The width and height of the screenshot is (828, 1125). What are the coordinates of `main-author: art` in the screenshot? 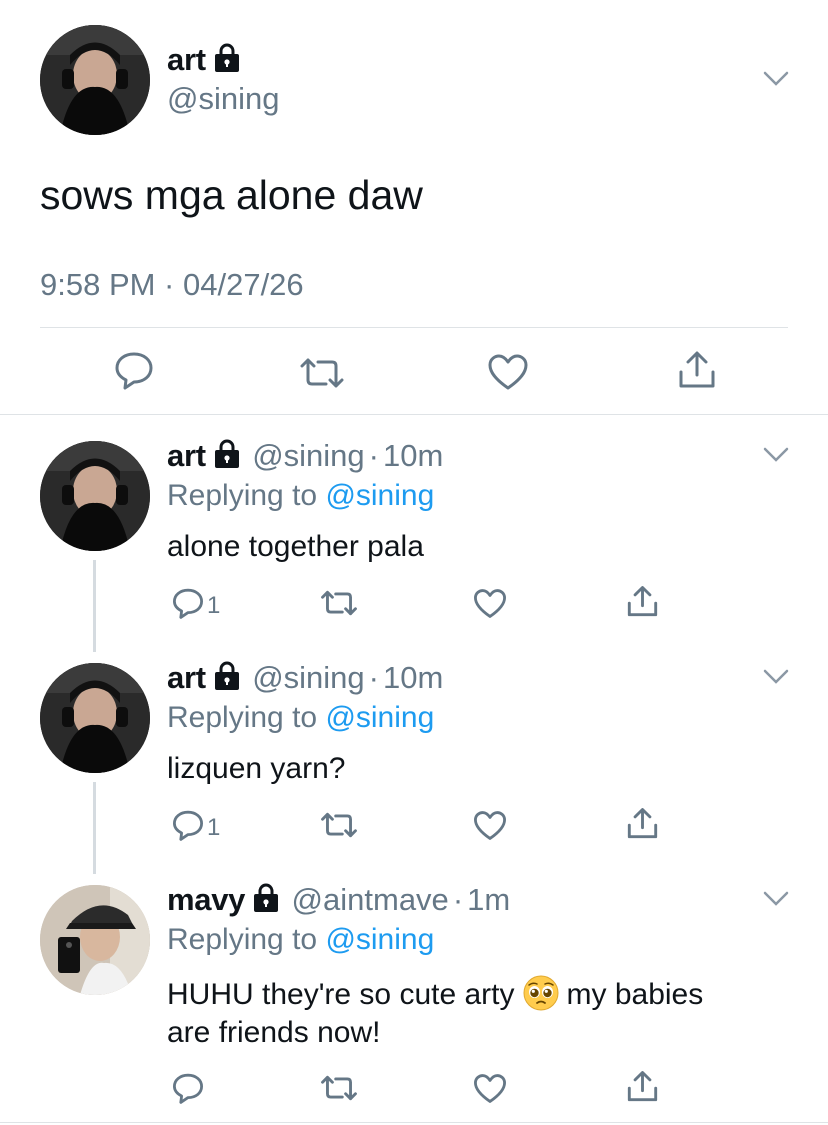 It's located at (203, 60).